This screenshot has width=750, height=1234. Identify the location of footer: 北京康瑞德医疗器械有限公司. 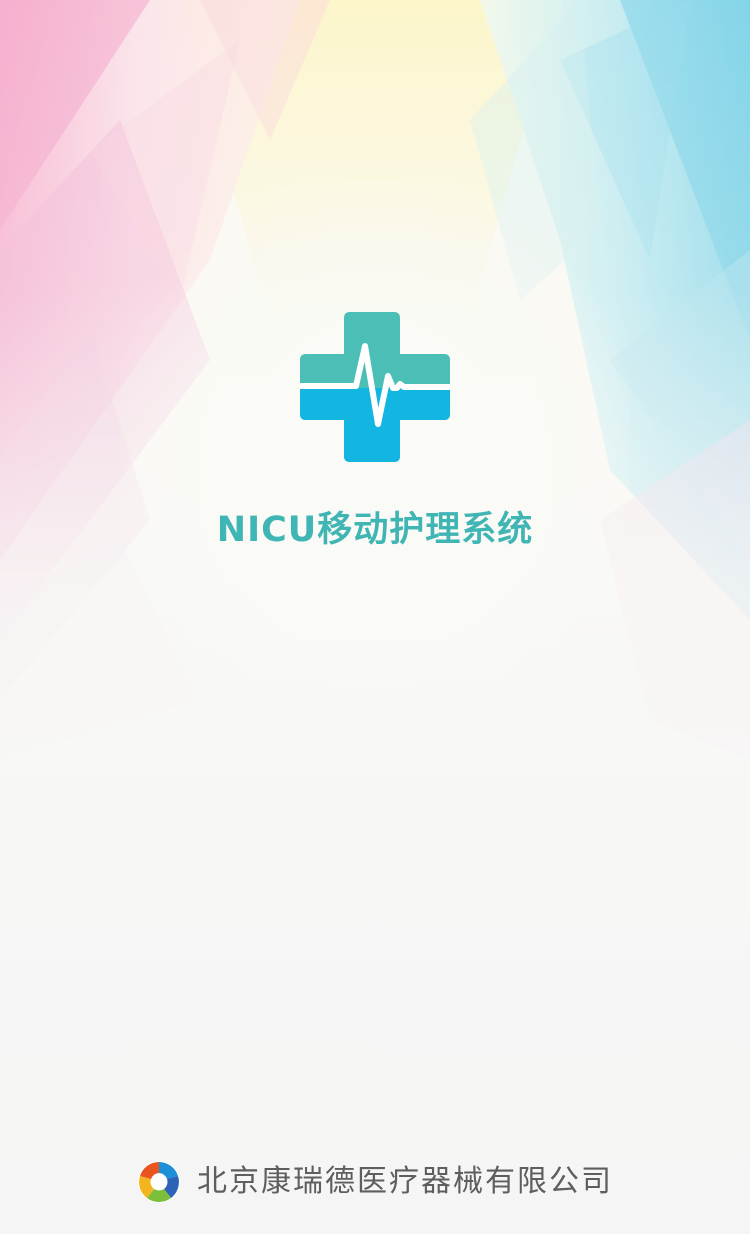
(375, 1182).